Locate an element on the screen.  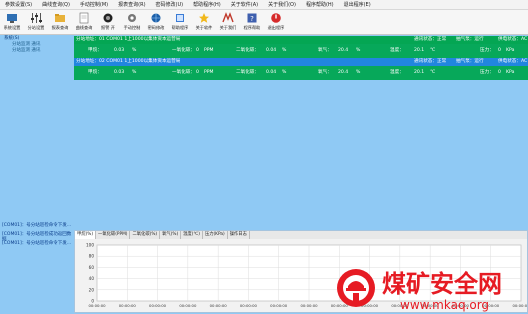
menu-item: 报表查询(R) is located at coordinates (131, 4).